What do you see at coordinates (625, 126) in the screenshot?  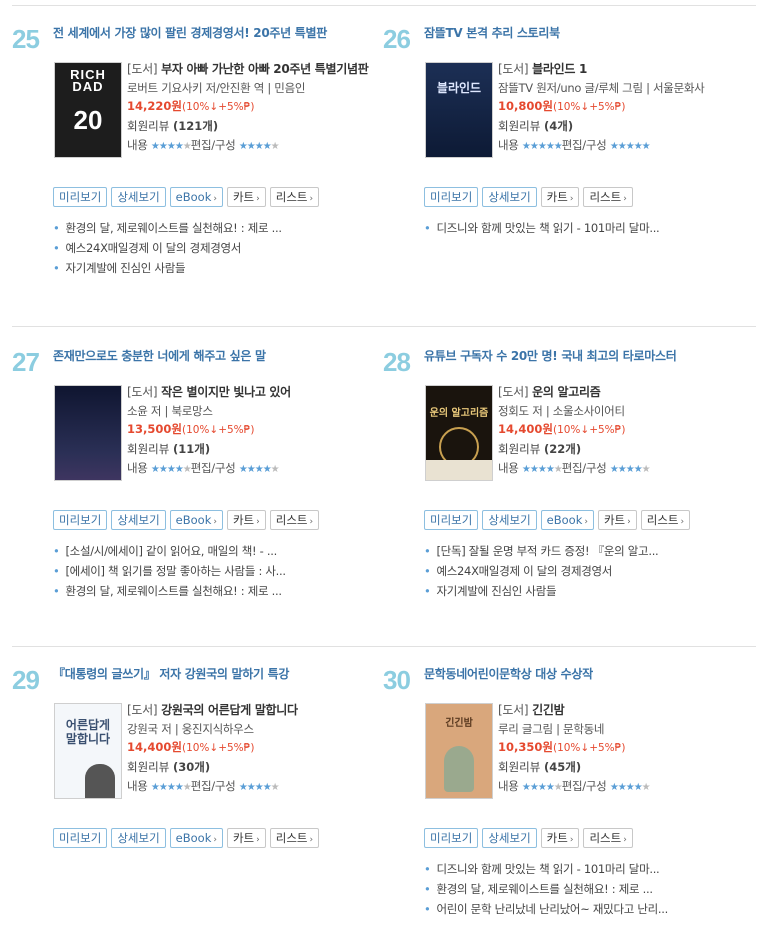 I see `review-count: 회원리뷰 (4개)` at bounding box center [625, 126].